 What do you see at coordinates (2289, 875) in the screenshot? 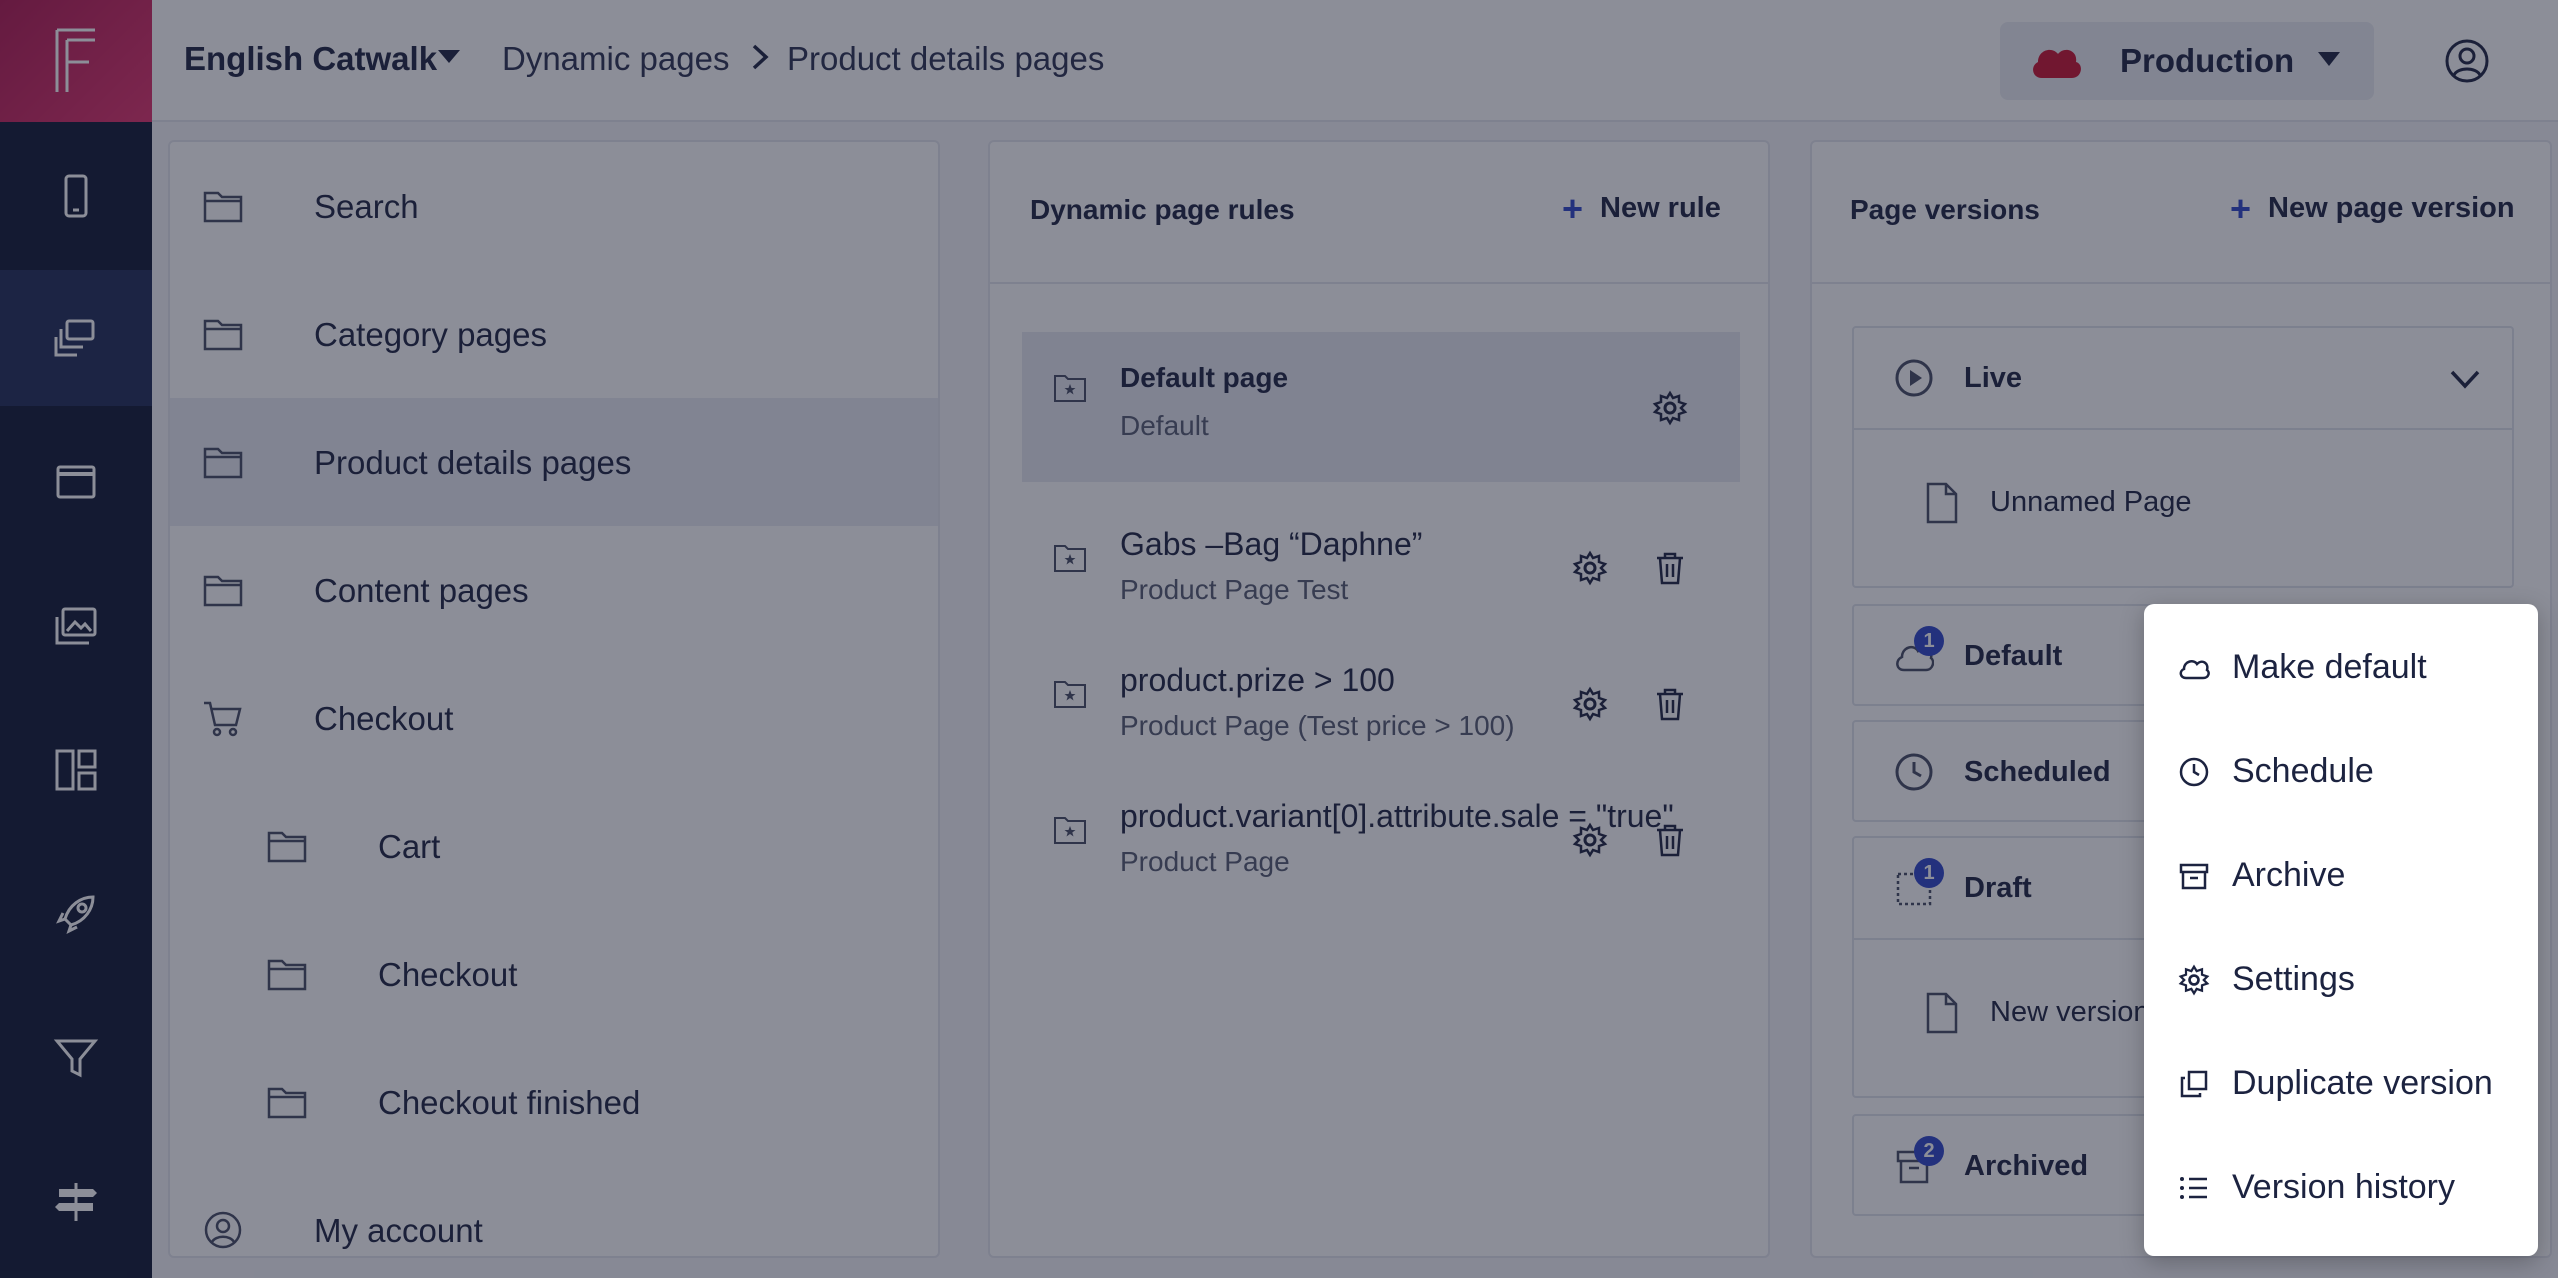
I see `menu-item-label: Archive` at bounding box center [2289, 875].